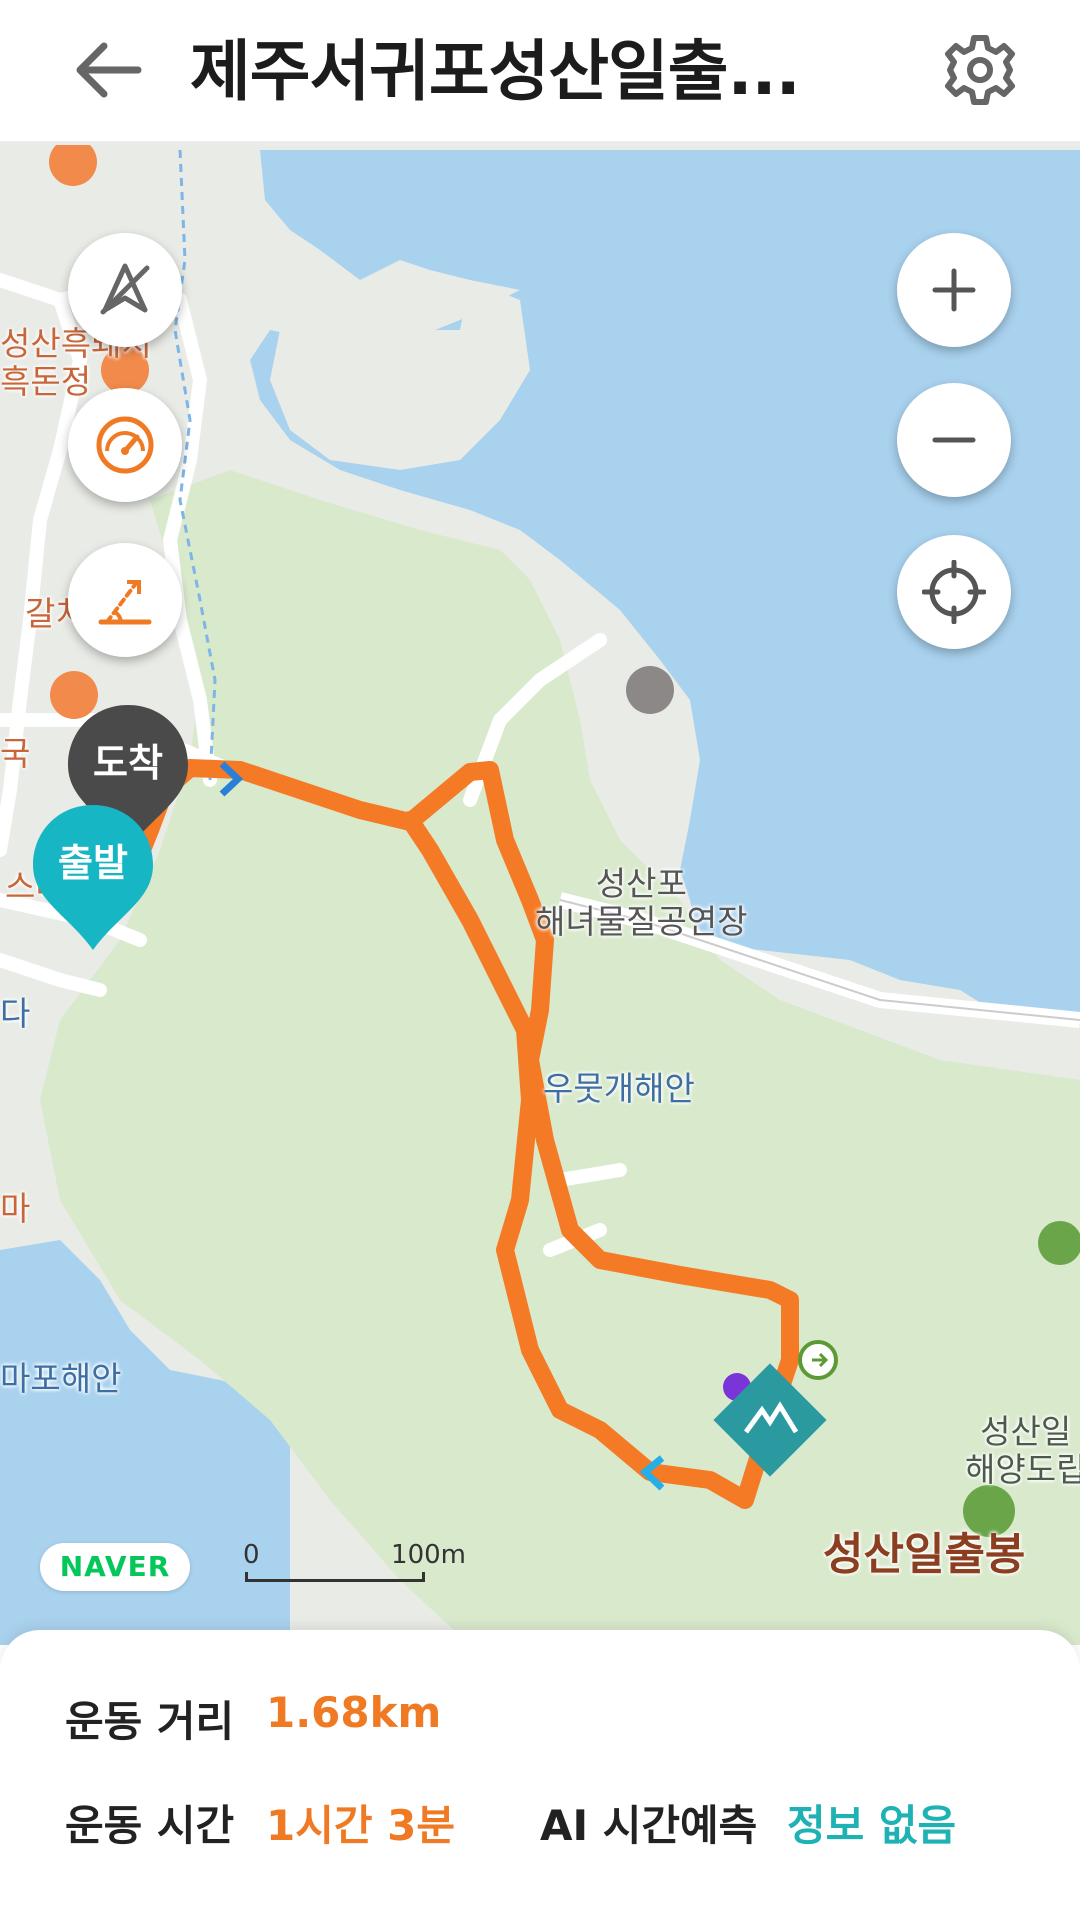 The image size is (1080, 1910). What do you see at coordinates (15, 1013) in the screenshot?
I see `label-partial-2: 다` at bounding box center [15, 1013].